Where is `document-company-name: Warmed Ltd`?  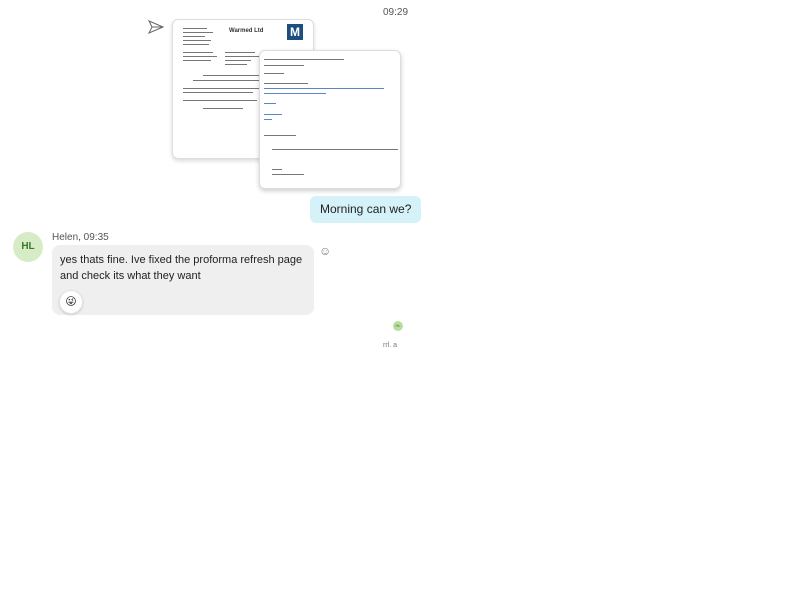
document-company-name: Warmed Ltd is located at coordinates (246, 31).